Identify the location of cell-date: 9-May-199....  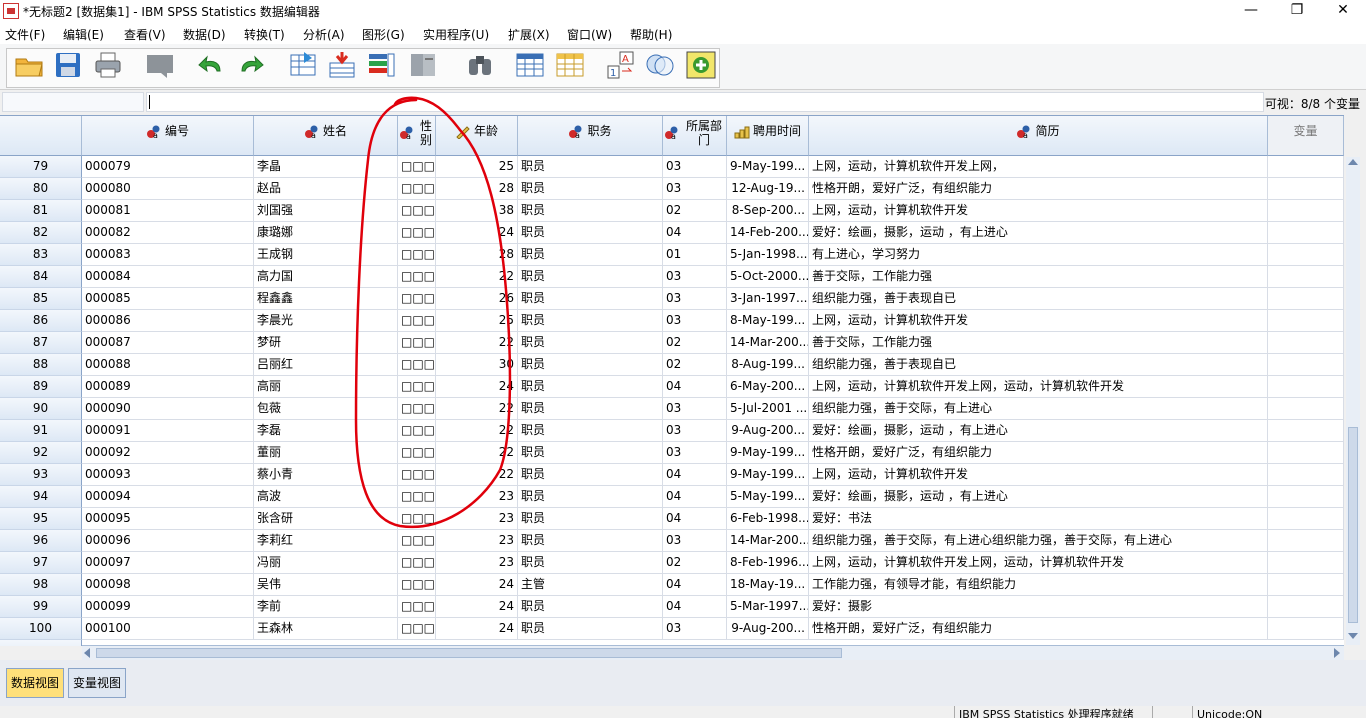
(768, 453).